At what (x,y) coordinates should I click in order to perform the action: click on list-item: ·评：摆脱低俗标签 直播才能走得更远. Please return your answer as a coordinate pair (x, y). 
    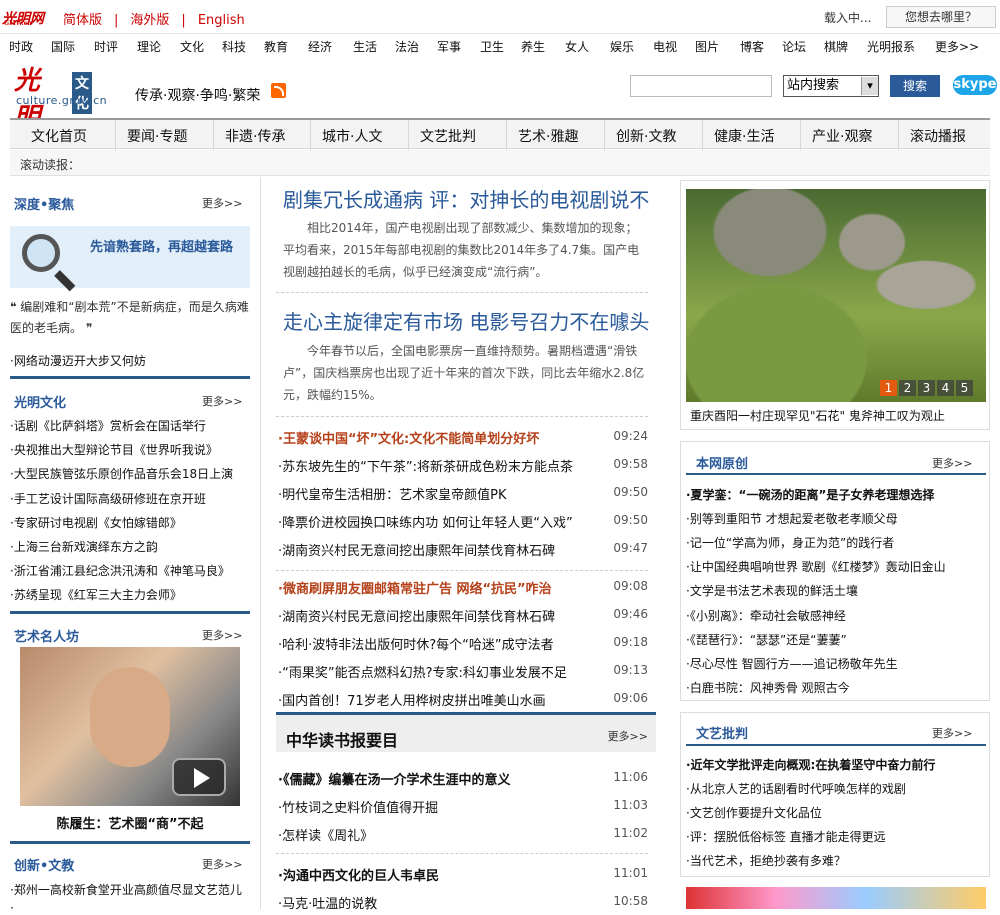
    Looking at the image, I should click on (786, 836).